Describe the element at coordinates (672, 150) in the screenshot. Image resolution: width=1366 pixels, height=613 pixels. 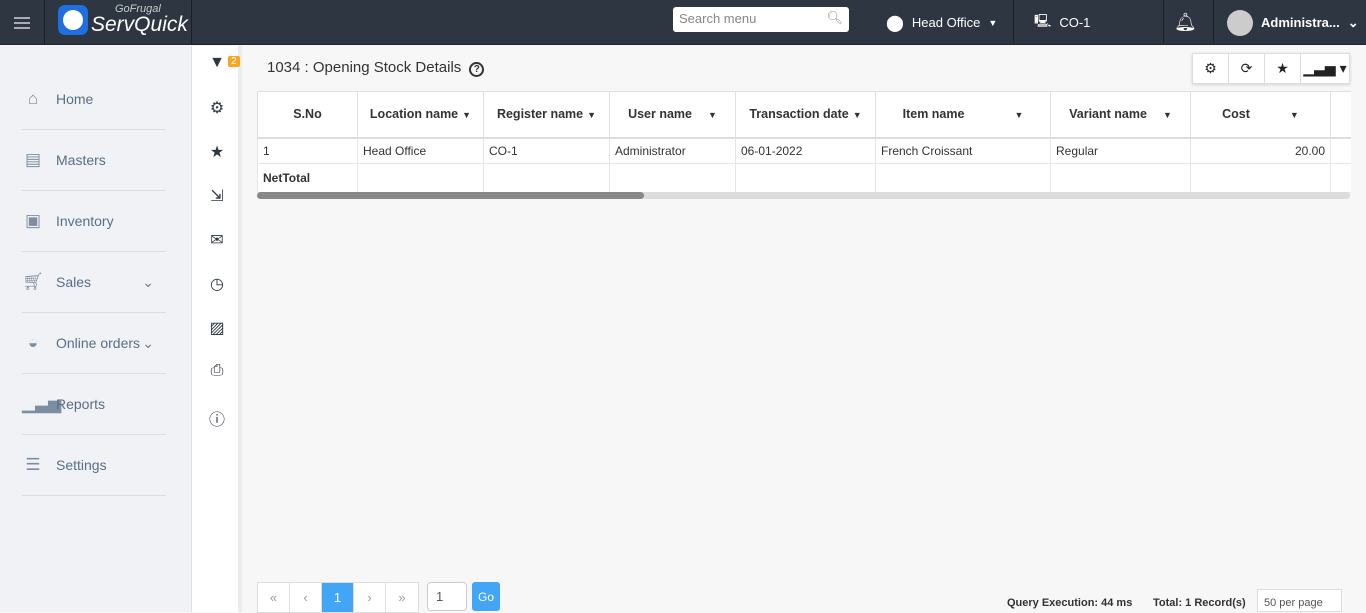
I see `cell: Administrator` at that location.